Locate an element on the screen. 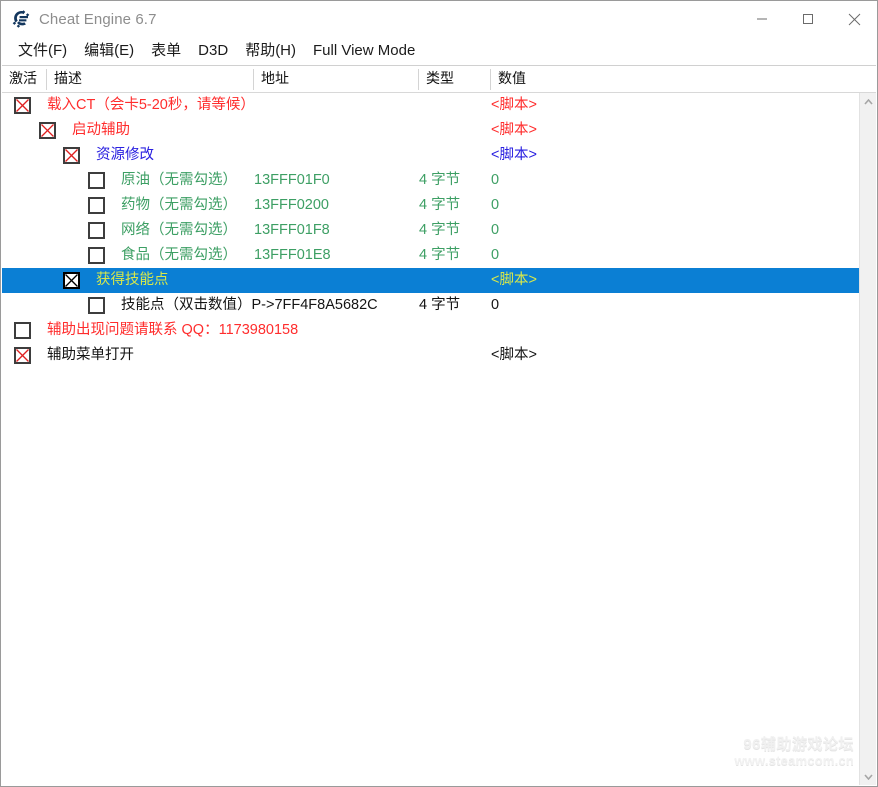 Image resolution: width=878 pixels, height=787 pixels. chevron-up-icon is located at coordinates (868, 101).